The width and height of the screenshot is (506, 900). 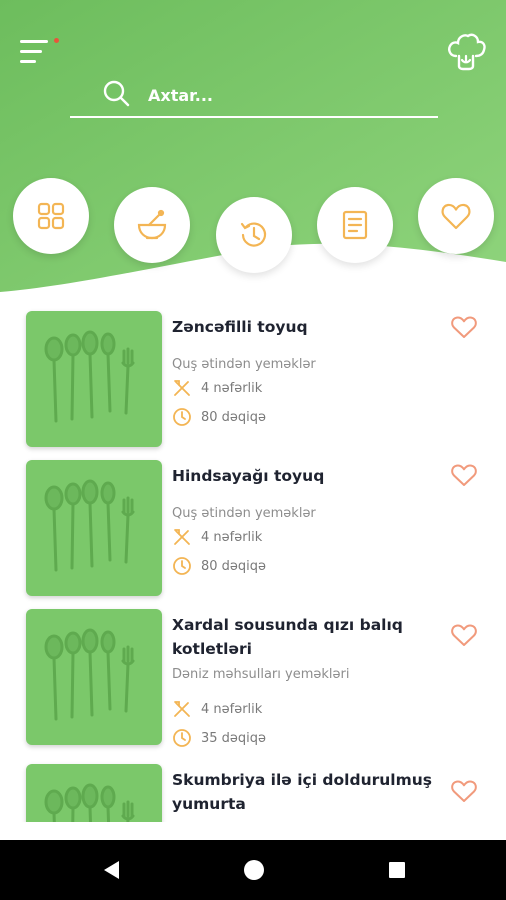 I want to click on document-list-icon, so click(x=355, y=225).